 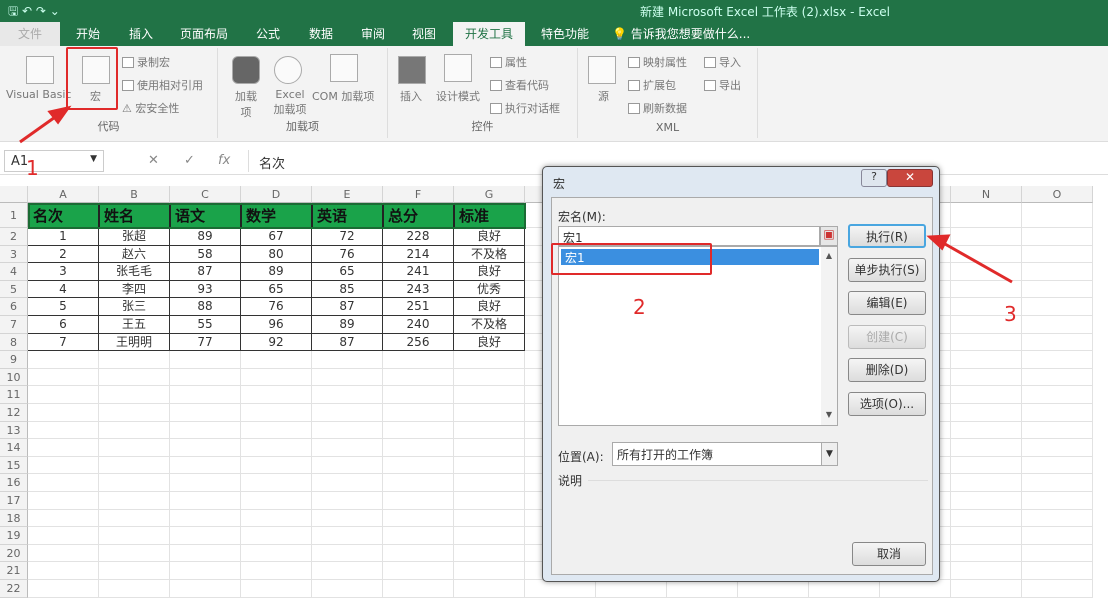 I want to click on edit-button: 编辑(E), so click(x=887, y=303).